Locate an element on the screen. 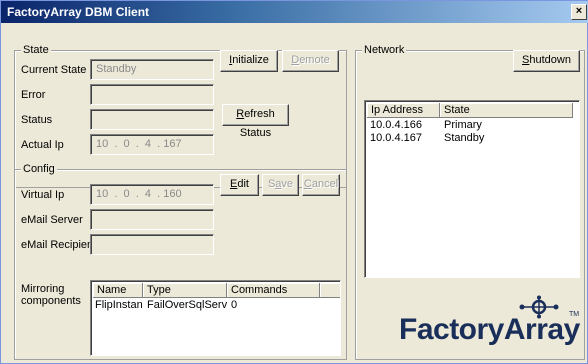 This screenshot has height=364, width=588. error-field is located at coordinates (152, 94).